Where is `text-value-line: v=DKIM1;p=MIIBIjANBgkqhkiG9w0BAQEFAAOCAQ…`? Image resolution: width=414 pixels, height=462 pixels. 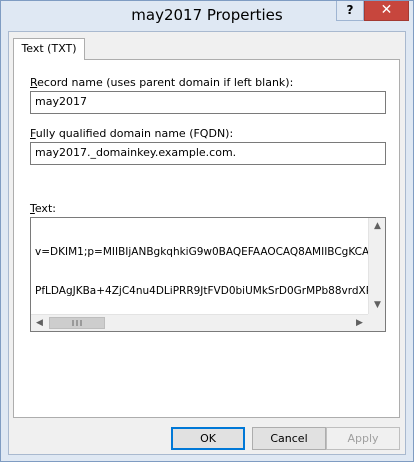
text-value-line: v=DKIM1;p=MIIBIjANBgkqhkiG9w0BAQEFAAOCAQ… is located at coordinates (202, 252).